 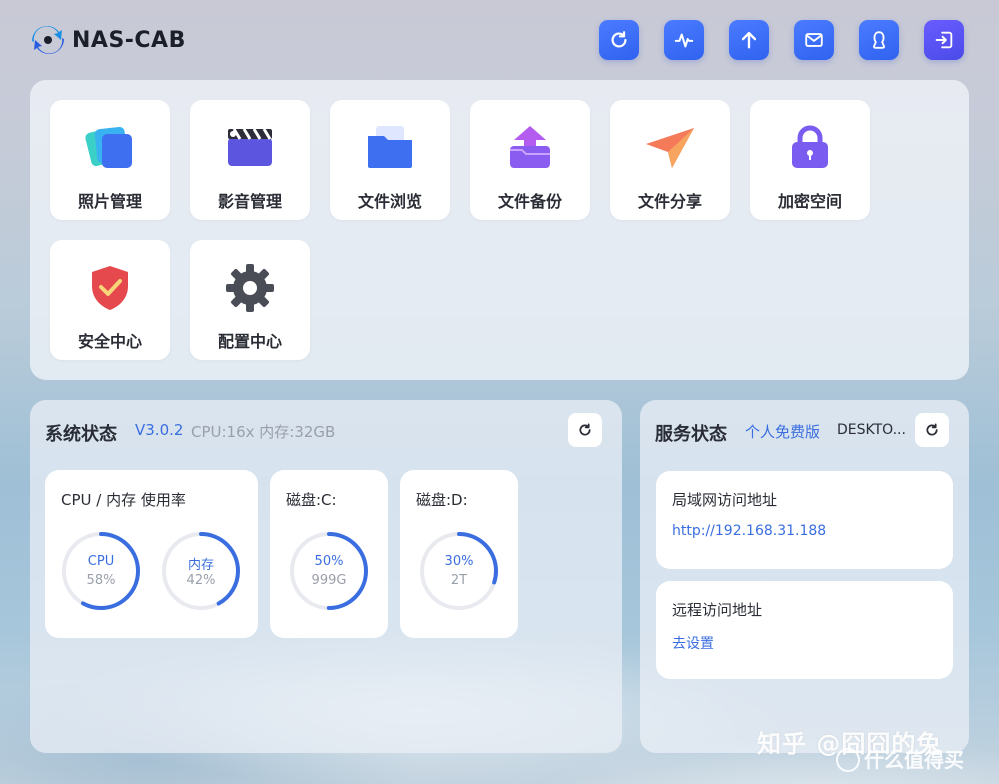 What do you see at coordinates (804, 520) in the screenshot?
I see `lan-address-card: 局域网访问地址 http://192.168.31.188` at bounding box center [804, 520].